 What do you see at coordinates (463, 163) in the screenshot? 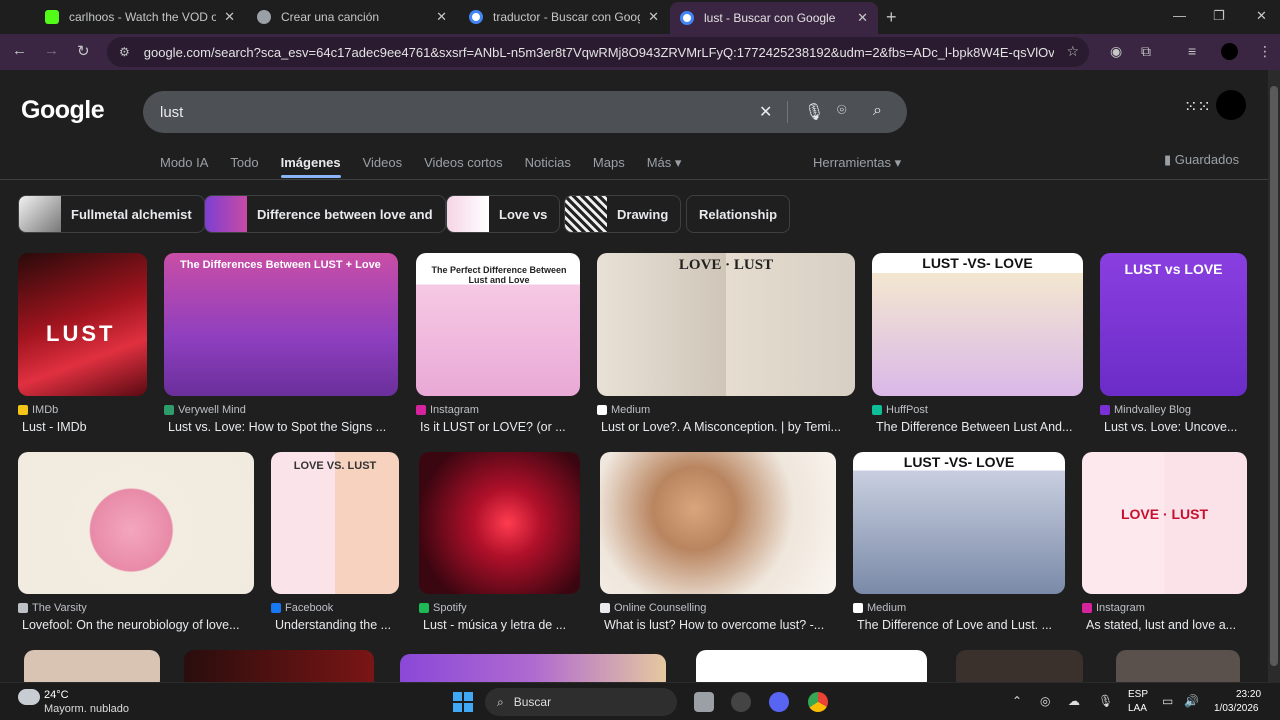
I see `tab-videos-cortos: Videos cortos` at bounding box center [463, 163].